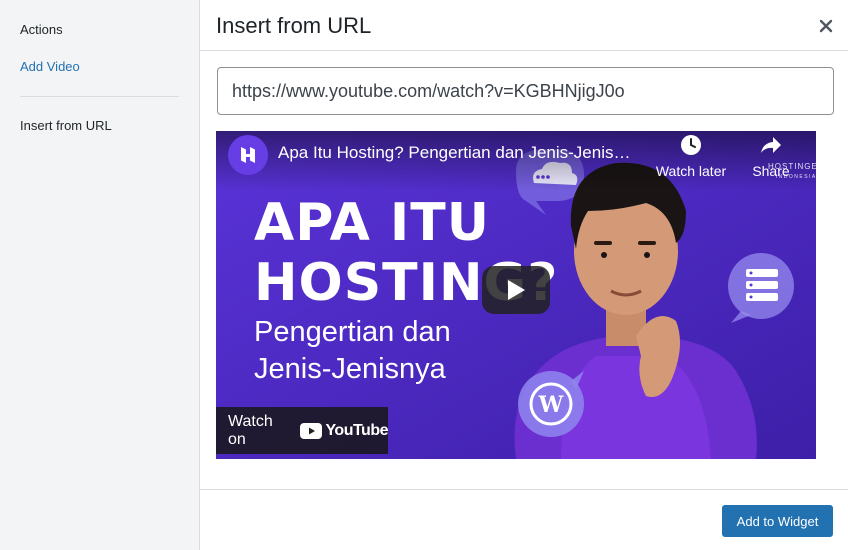 This screenshot has height=550, width=848. I want to click on svg-text: W, so click(551, 405).